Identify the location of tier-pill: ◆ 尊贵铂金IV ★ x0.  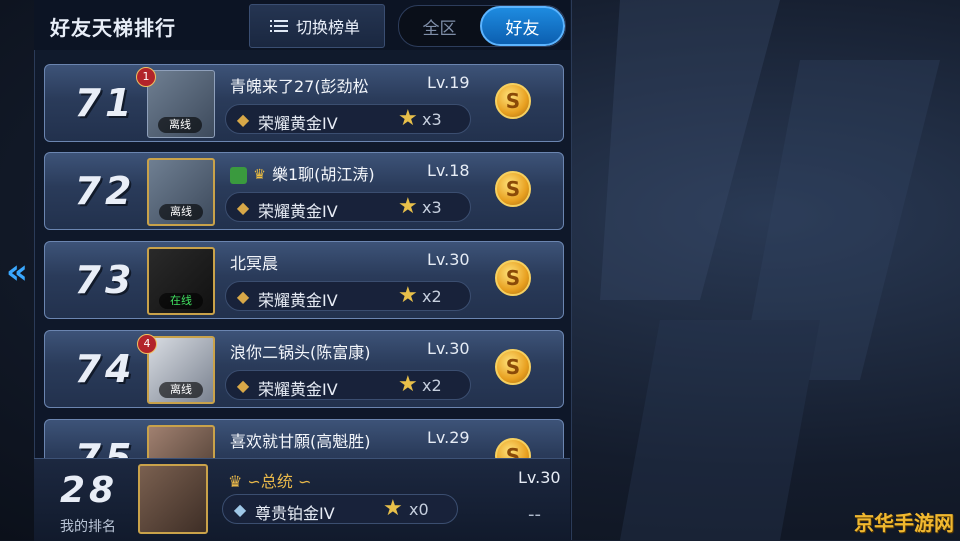
(340, 509).